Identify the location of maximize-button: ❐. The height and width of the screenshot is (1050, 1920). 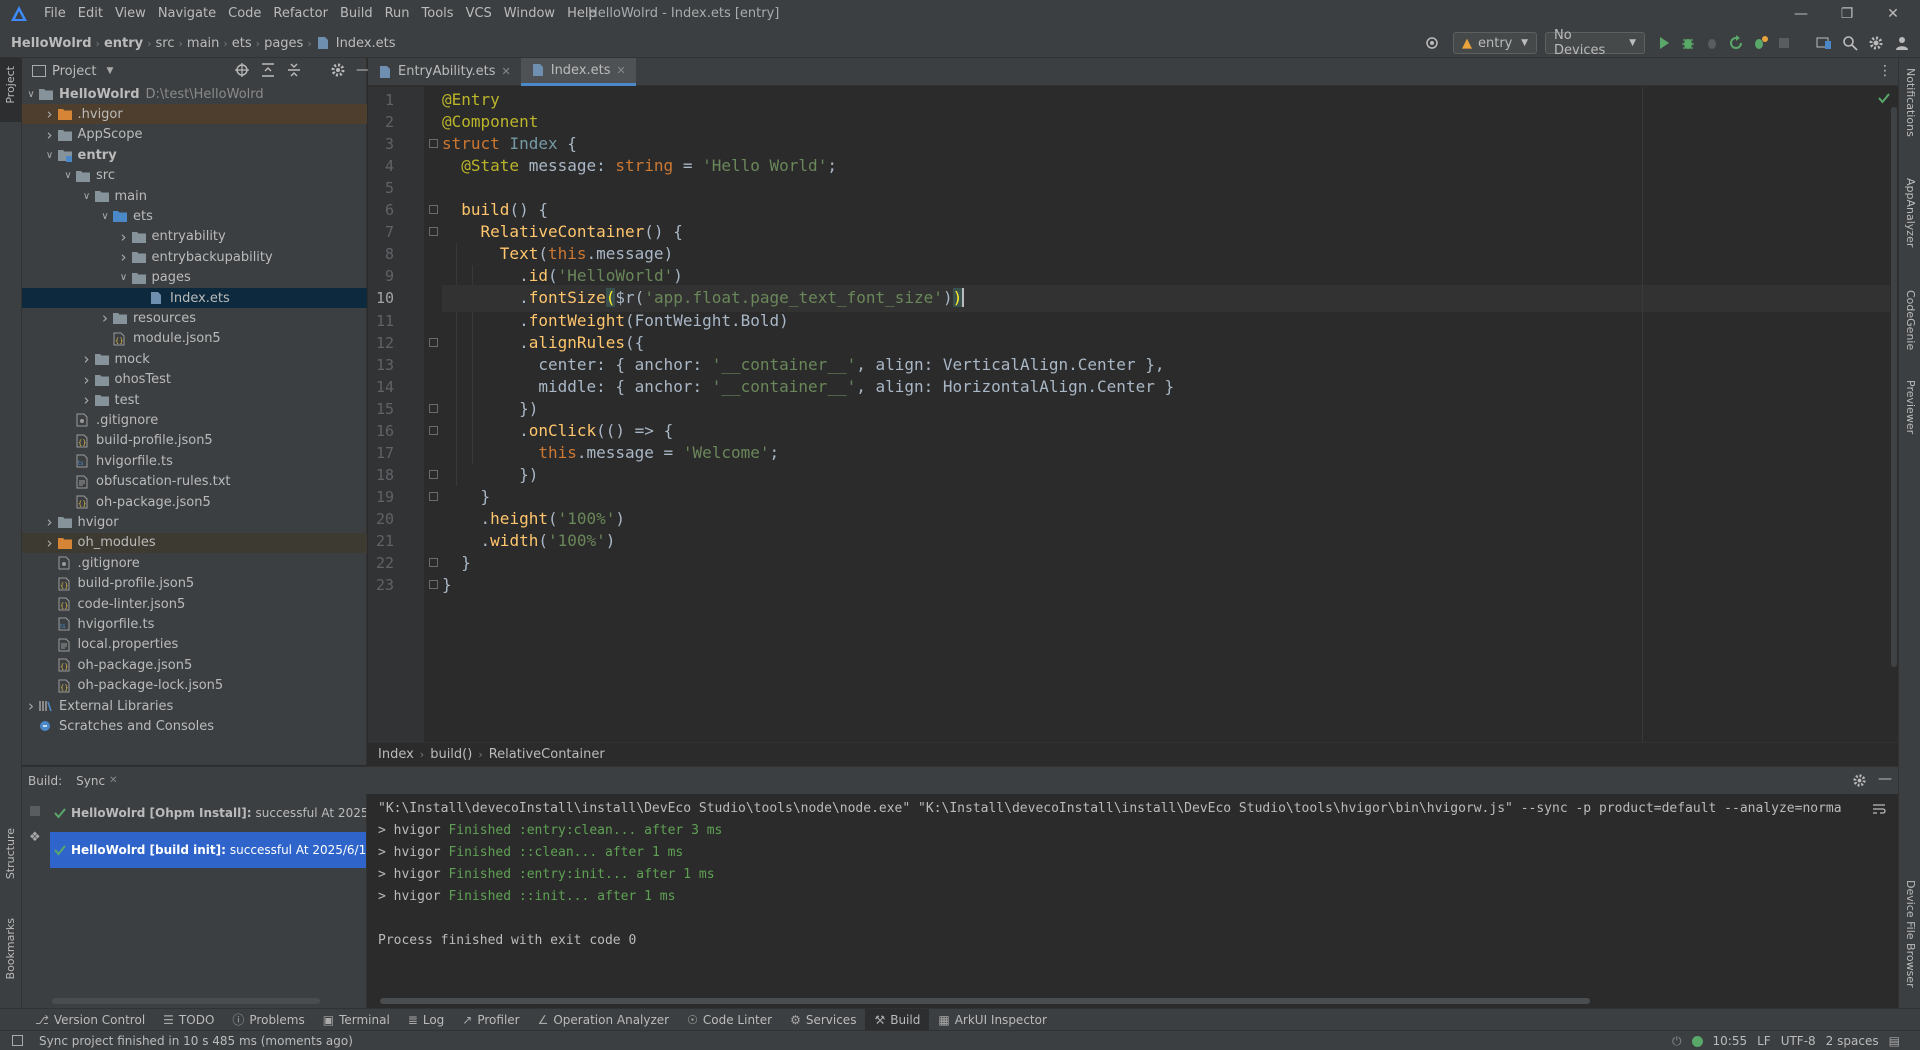
(1847, 14).